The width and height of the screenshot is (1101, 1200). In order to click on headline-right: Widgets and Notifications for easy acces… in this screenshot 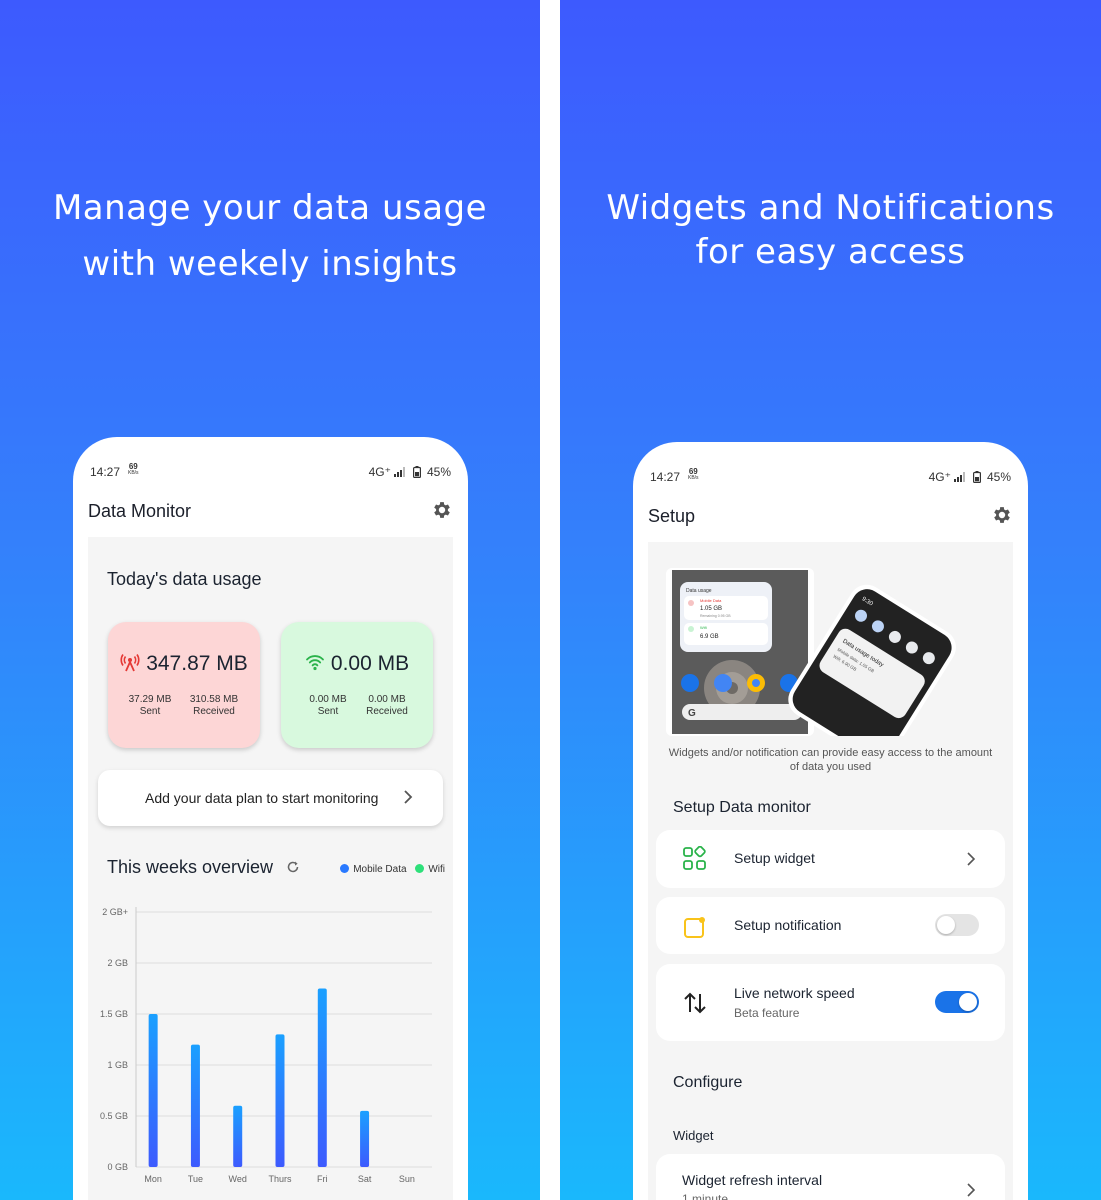, I will do `click(830, 230)`.